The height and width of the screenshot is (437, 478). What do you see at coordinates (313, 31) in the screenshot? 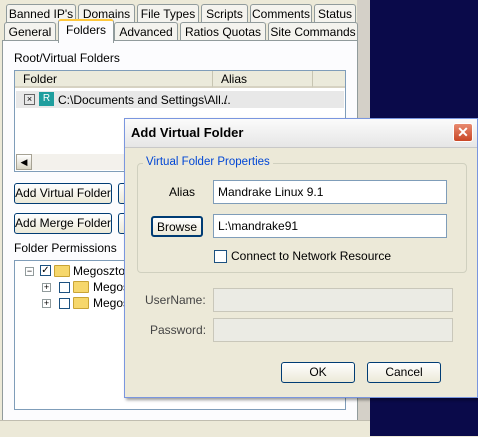
I see `tab-site-commands: Site Commands` at bounding box center [313, 31].